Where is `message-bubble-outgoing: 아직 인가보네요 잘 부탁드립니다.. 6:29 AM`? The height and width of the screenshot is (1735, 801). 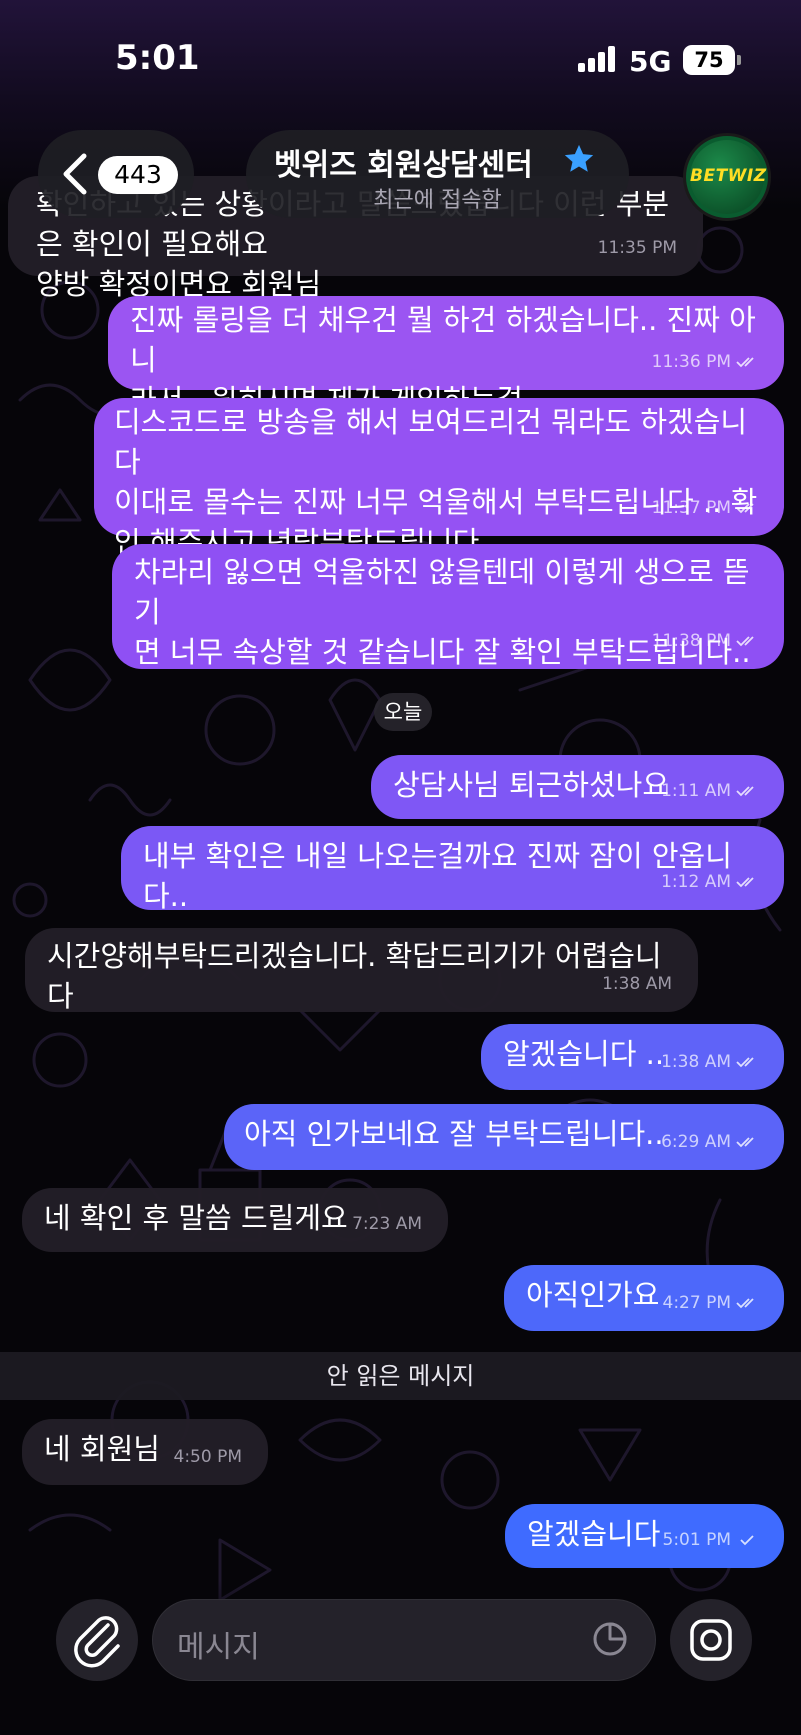
message-bubble-outgoing: 아직 인가보네요 잘 부탁드립니다.. 6:29 AM is located at coordinates (504, 1137).